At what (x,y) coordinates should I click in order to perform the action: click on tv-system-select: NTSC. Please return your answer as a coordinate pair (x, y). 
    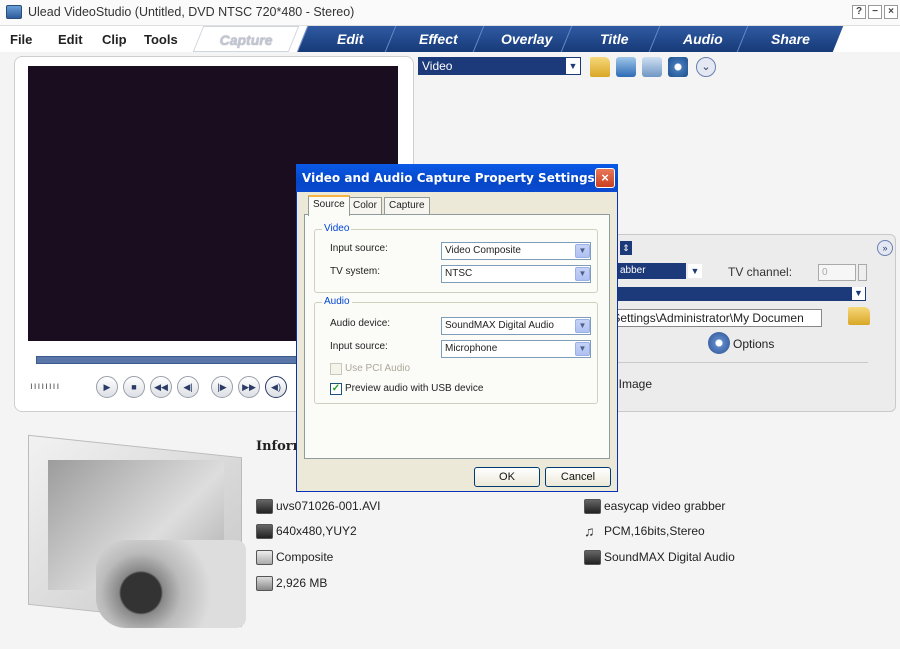
    Looking at the image, I should click on (516, 274).